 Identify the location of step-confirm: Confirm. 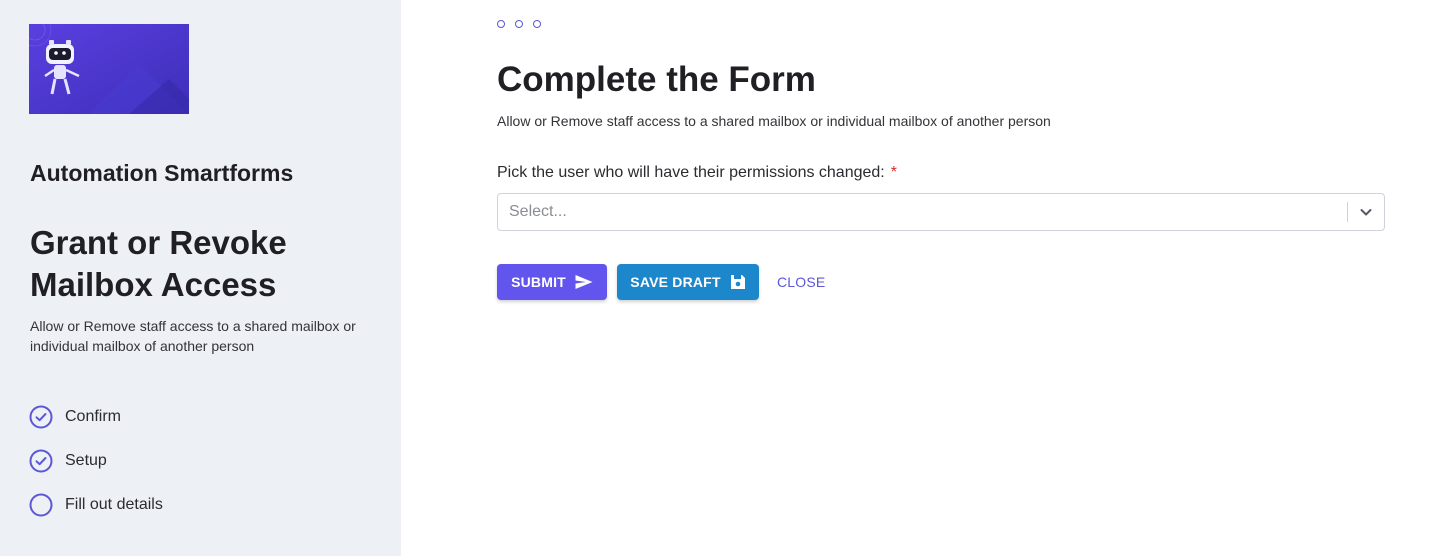
(96, 417).